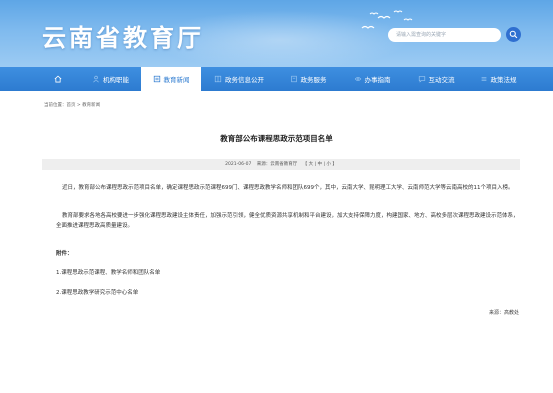  I want to click on nav-label-info: 政务信息公开, so click(244, 80).